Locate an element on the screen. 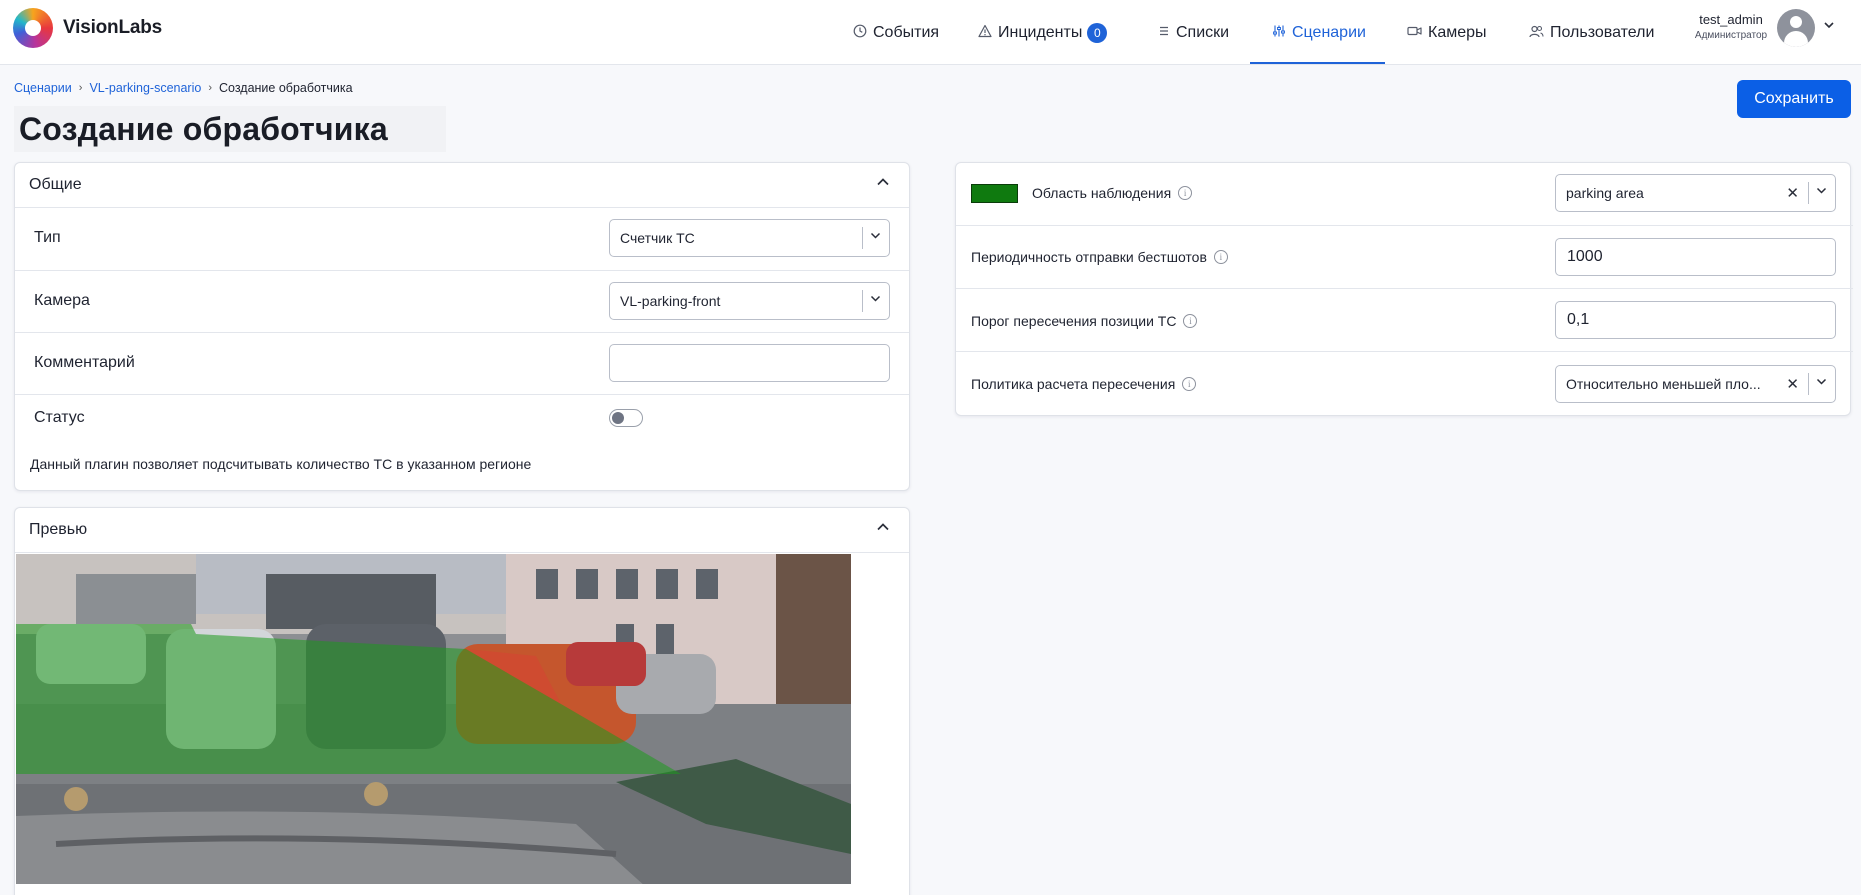 This screenshot has width=1861, height=895. status-toggle is located at coordinates (626, 418).